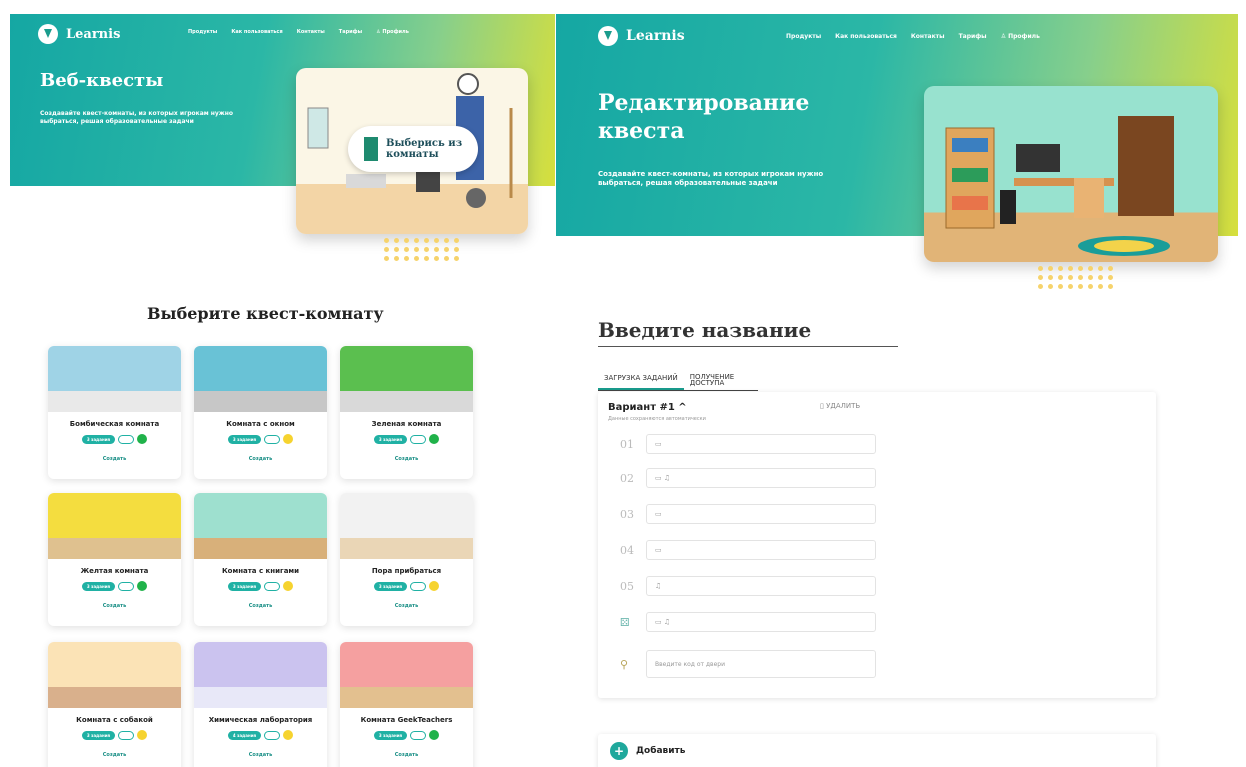 The image size is (1246, 767). I want to click on tab-upload-tasks: ЗАГРУЗКА ЗАДАНИЙ, so click(641, 381).